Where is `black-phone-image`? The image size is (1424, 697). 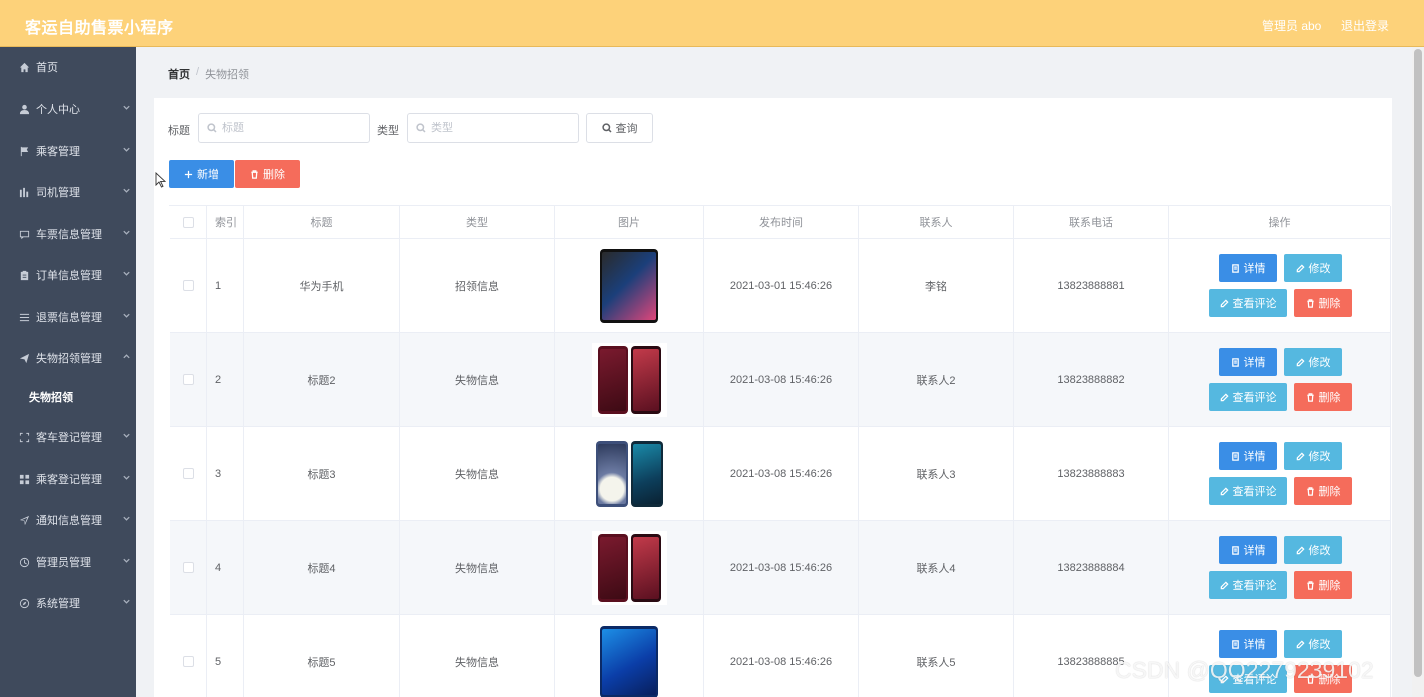
black-phone-image is located at coordinates (629, 285).